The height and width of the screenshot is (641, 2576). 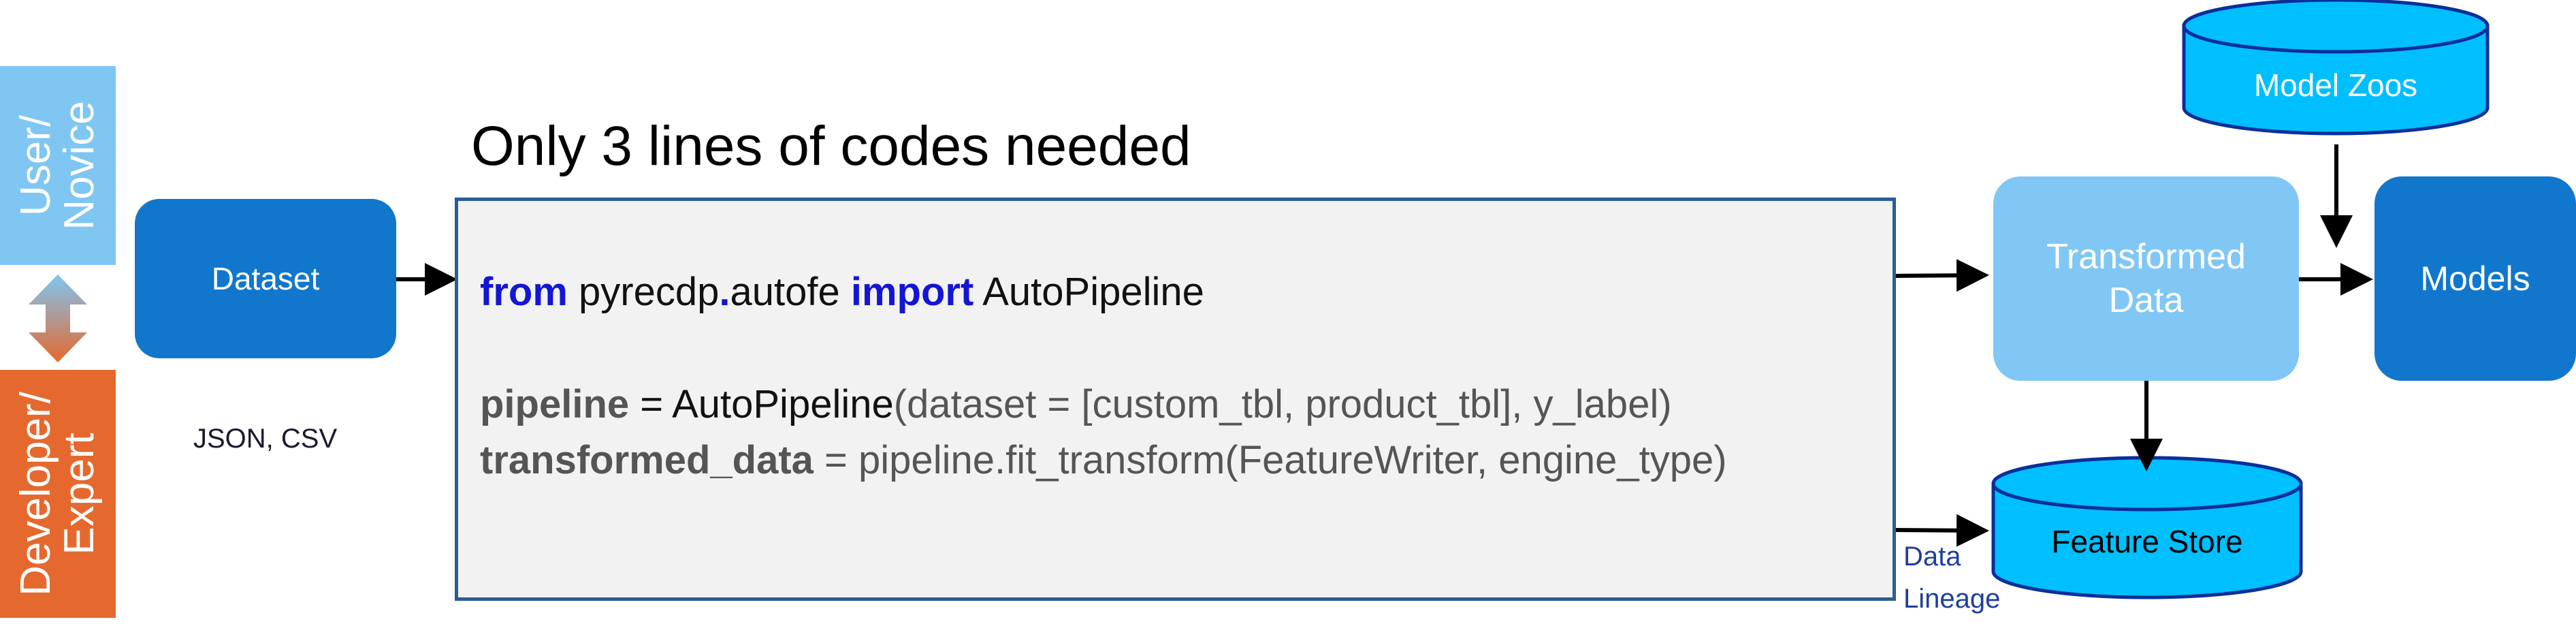 What do you see at coordinates (647, 460) in the screenshot?
I see `var-transformed-data: transformed_data` at bounding box center [647, 460].